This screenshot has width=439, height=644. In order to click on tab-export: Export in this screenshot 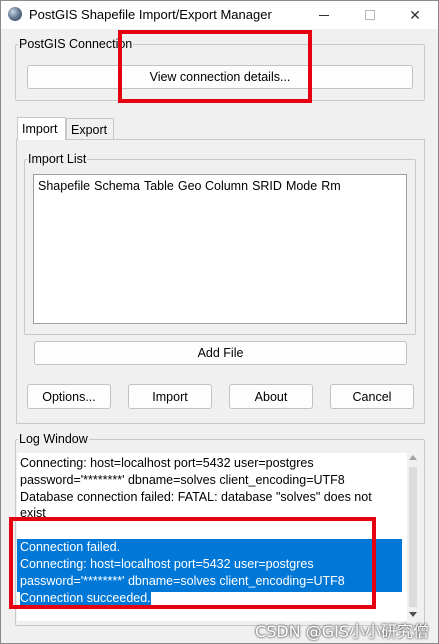, I will do `click(90, 129)`.